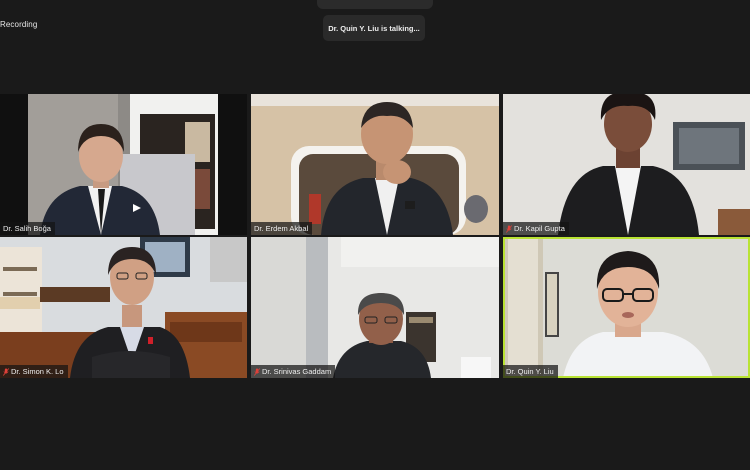  What do you see at coordinates (539, 228) in the screenshot?
I see `participant-name: Dr. Kapil Gupta` at bounding box center [539, 228].